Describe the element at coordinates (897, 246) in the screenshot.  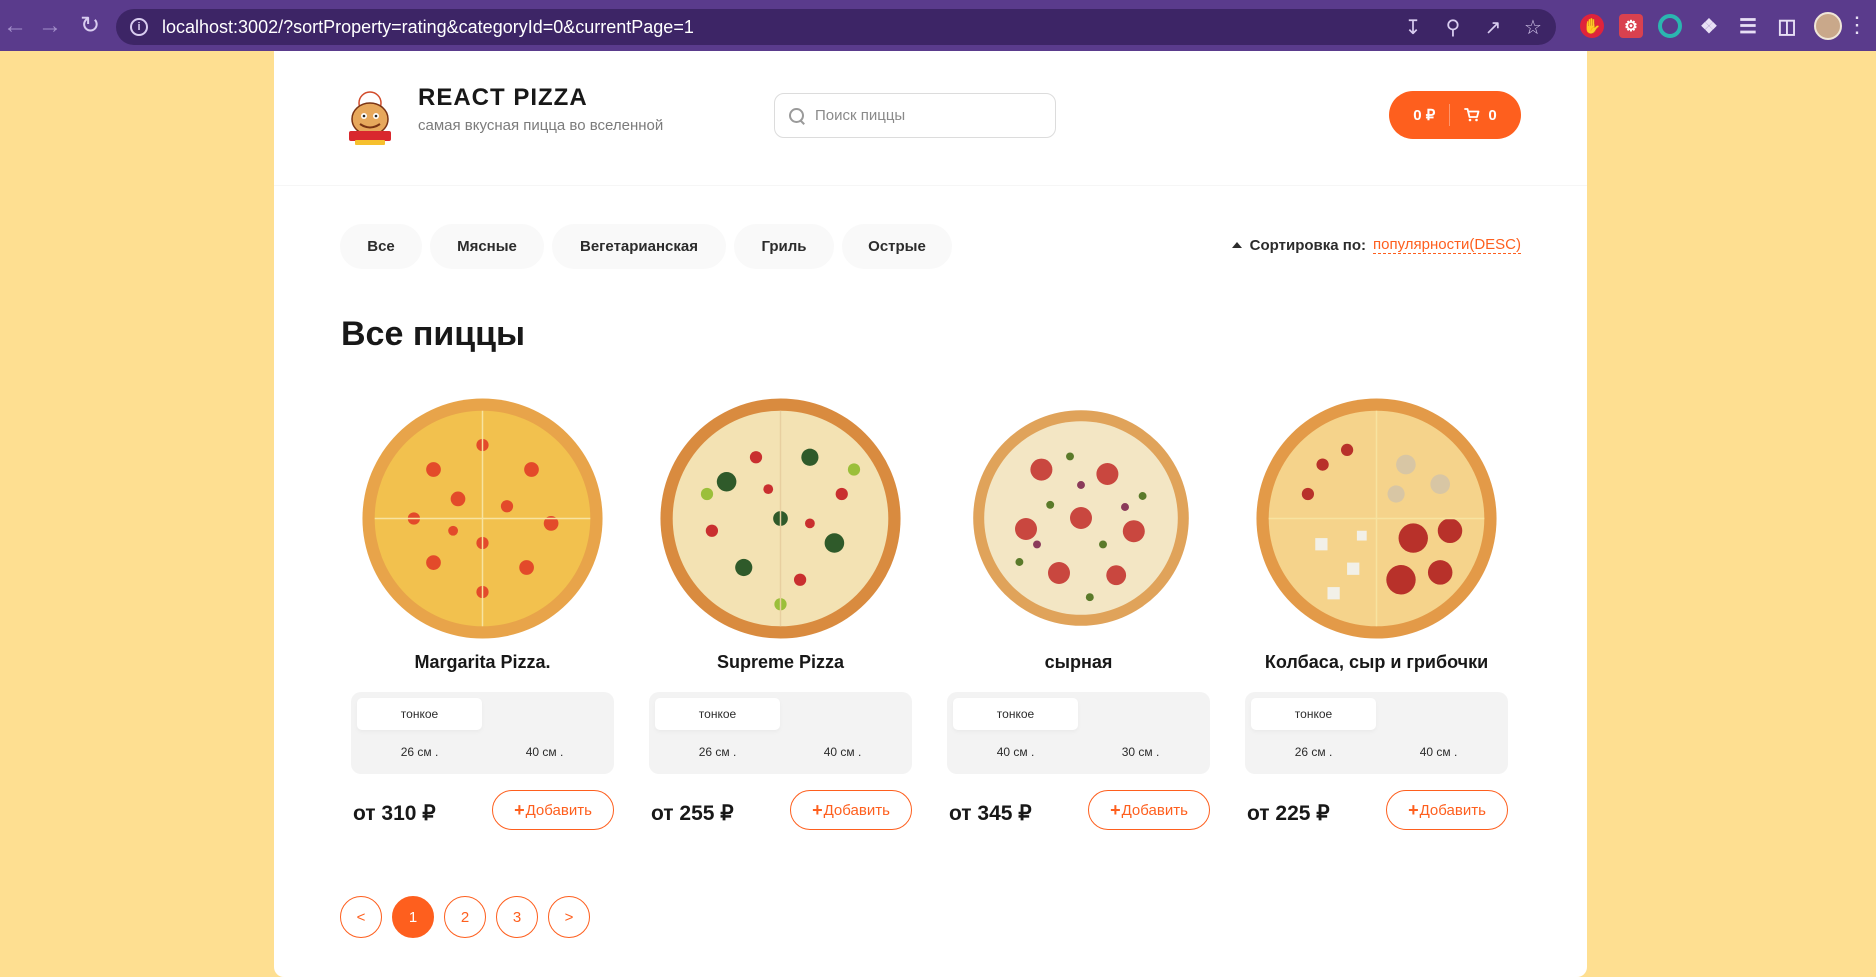
I see `category-spicy: Острые` at that location.